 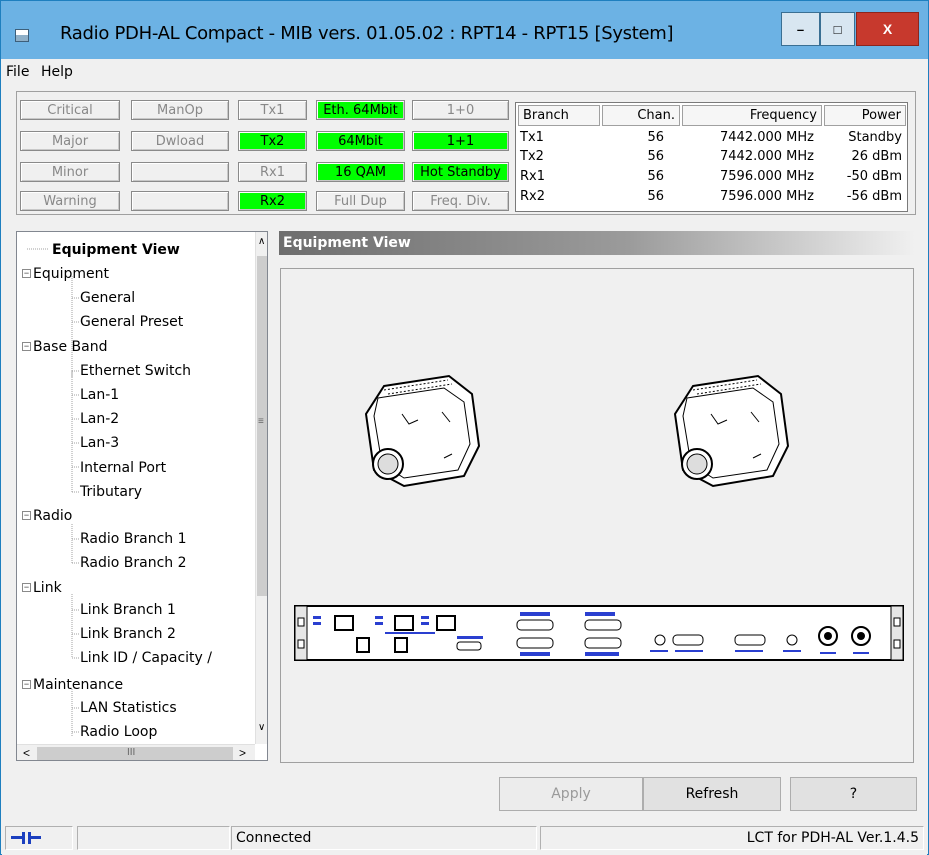 What do you see at coordinates (712, 794) in the screenshot?
I see `refresh-button: Refresh` at bounding box center [712, 794].